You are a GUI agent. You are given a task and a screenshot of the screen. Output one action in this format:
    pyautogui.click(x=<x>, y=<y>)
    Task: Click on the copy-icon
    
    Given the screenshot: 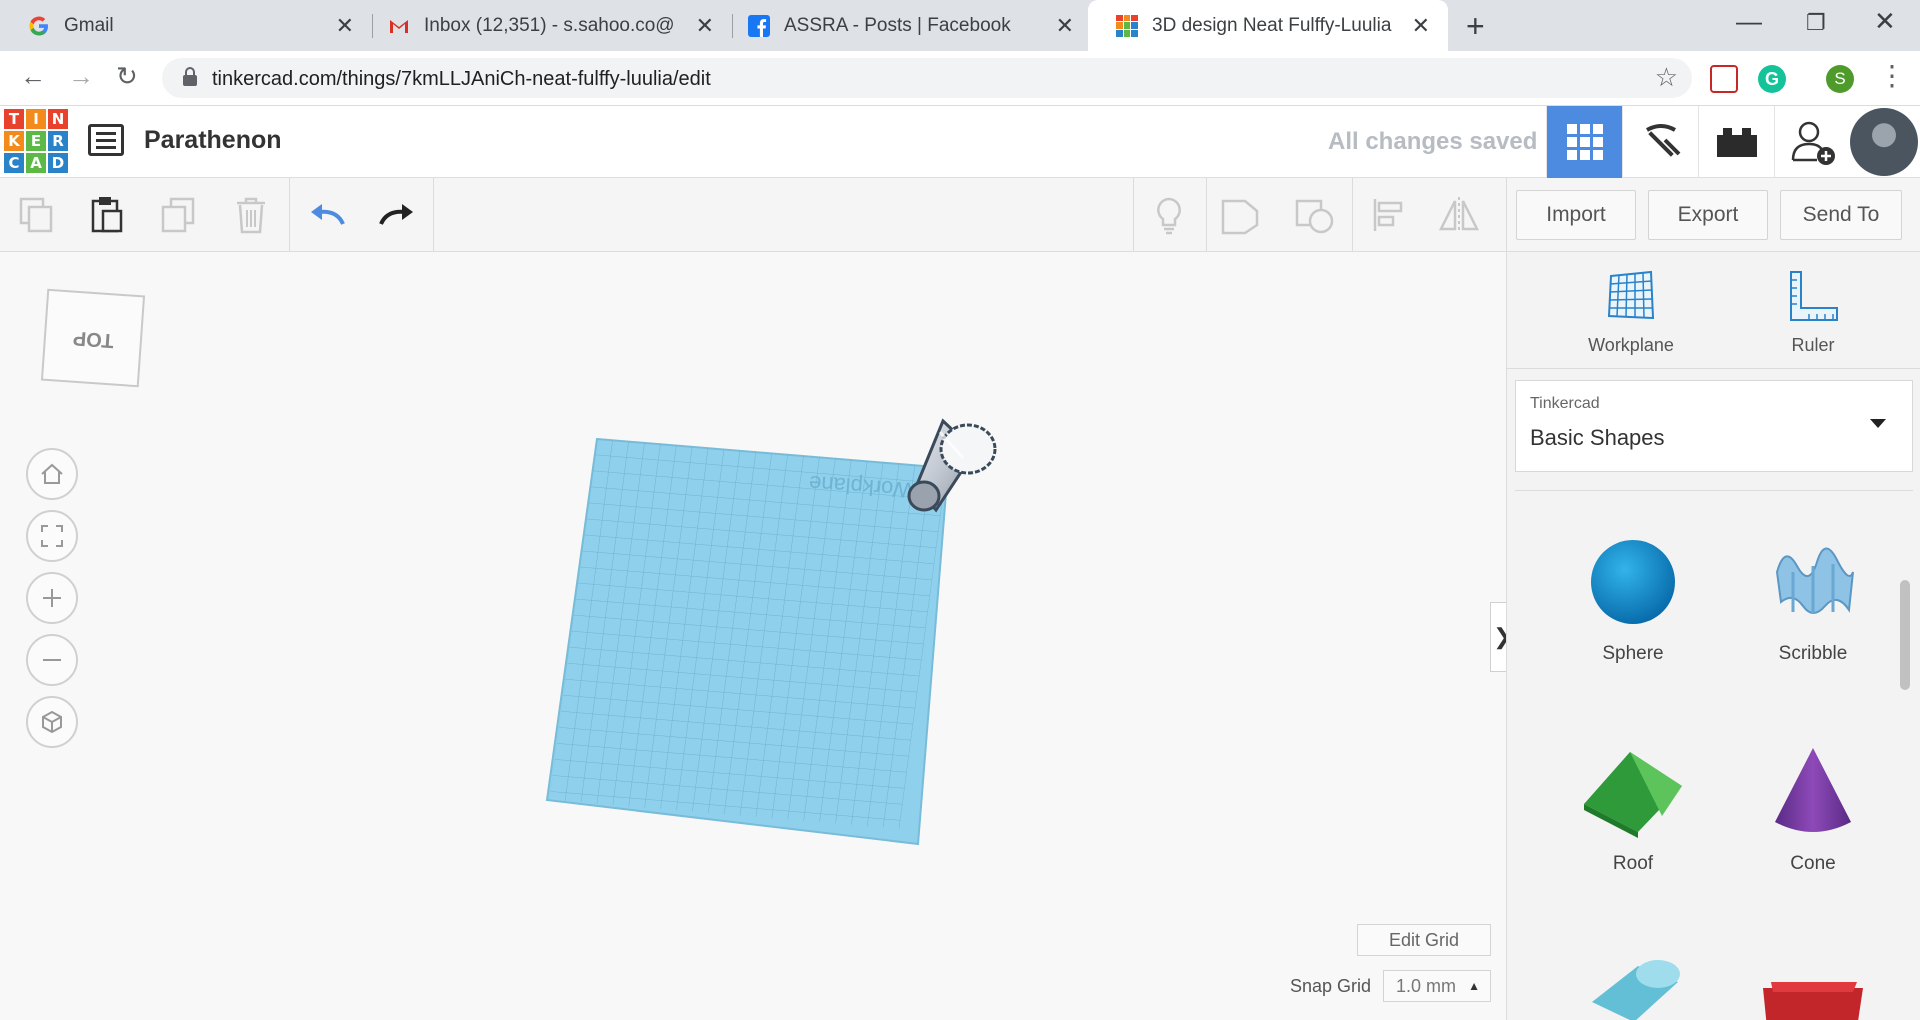 What is the action you would take?
    pyautogui.click(x=36, y=215)
    